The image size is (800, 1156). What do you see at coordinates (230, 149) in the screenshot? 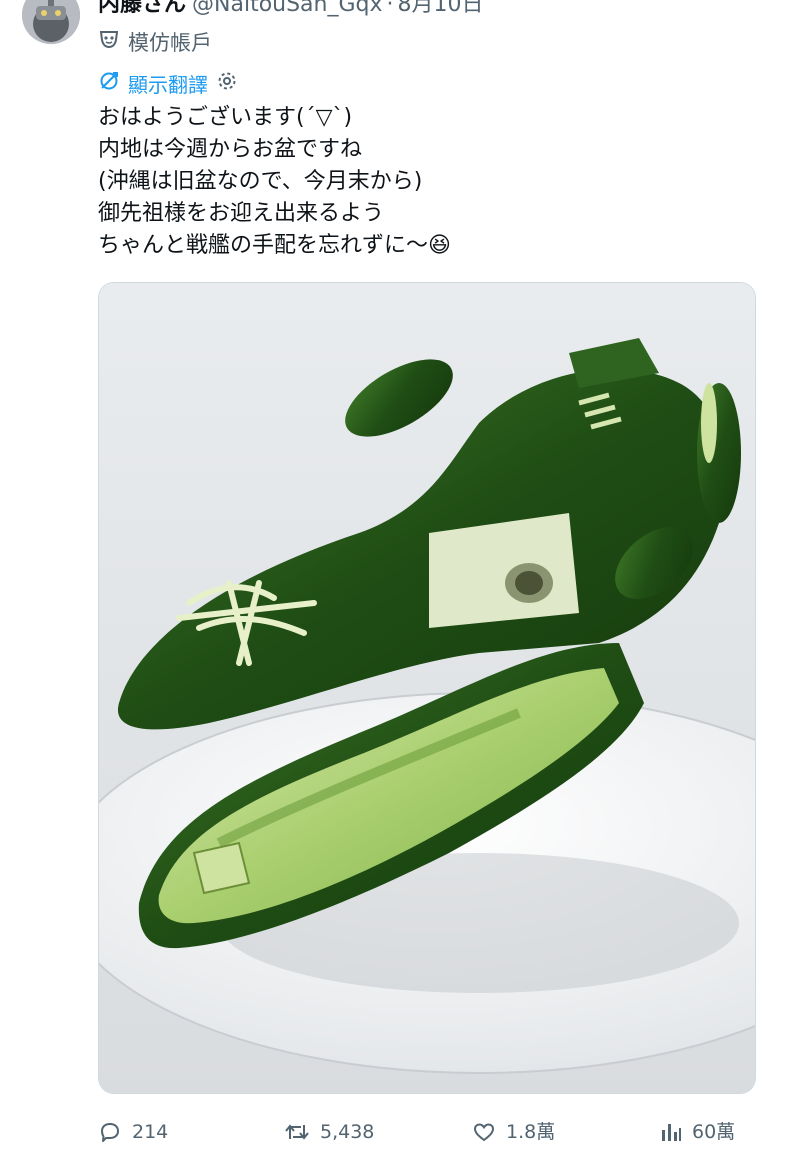
I see `tweet-text-line: 内地は今週からお盆ですね` at bounding box center [230, 149].